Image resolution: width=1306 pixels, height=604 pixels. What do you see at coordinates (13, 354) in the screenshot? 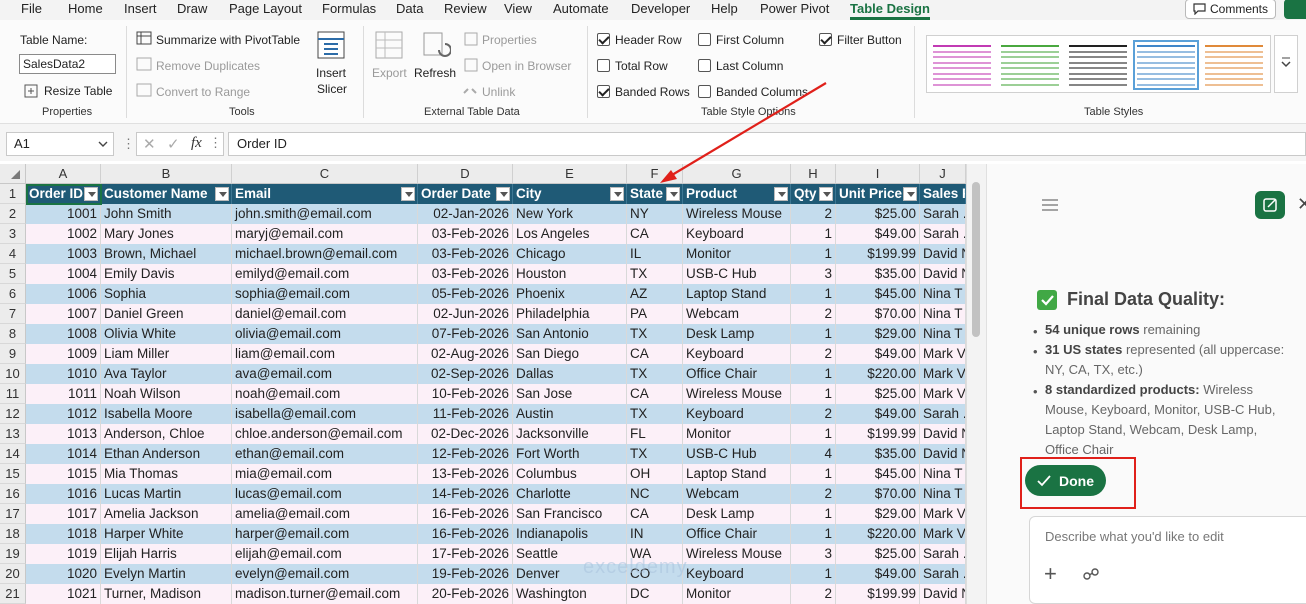
I see `row-header: 9` at bounding box center [13, 354].